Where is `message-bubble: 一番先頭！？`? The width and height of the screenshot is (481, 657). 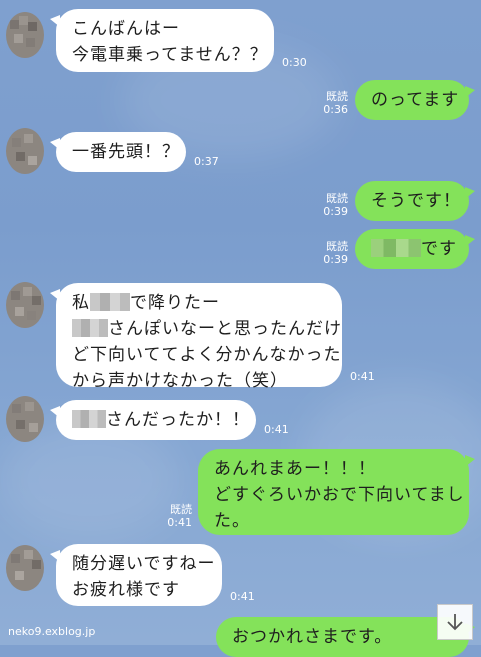 message-bubble: 一番先頭！？ is located at coordinates (118, 152).